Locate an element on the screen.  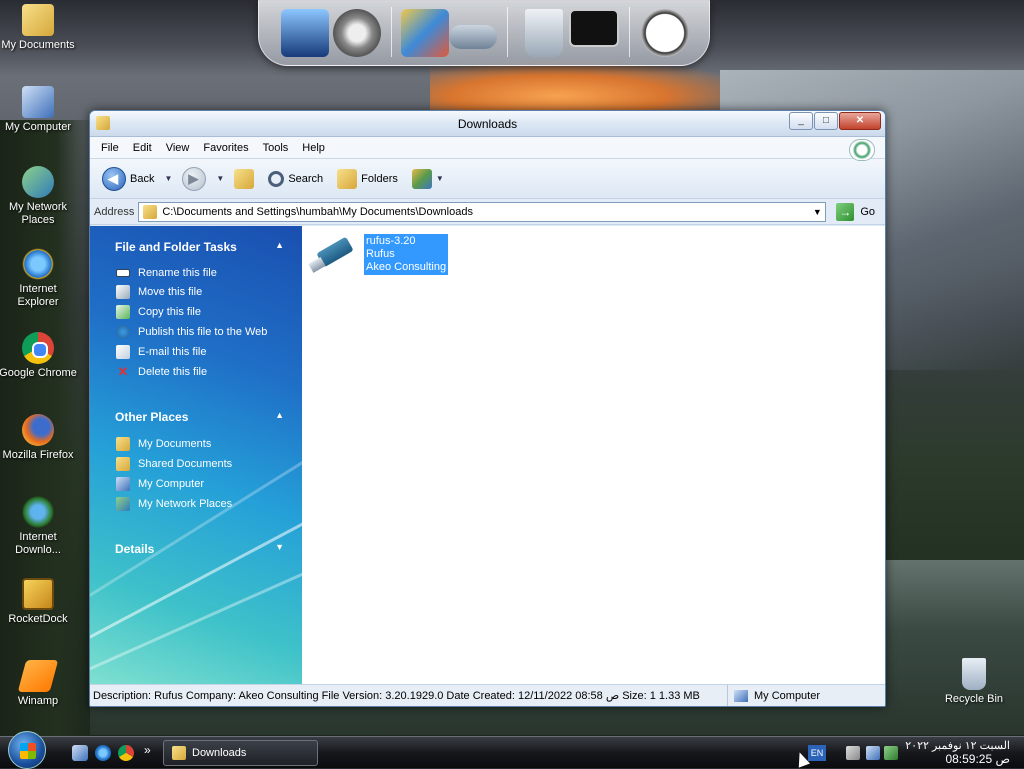
close-button: ✕ is located at coordinates (860, 121).